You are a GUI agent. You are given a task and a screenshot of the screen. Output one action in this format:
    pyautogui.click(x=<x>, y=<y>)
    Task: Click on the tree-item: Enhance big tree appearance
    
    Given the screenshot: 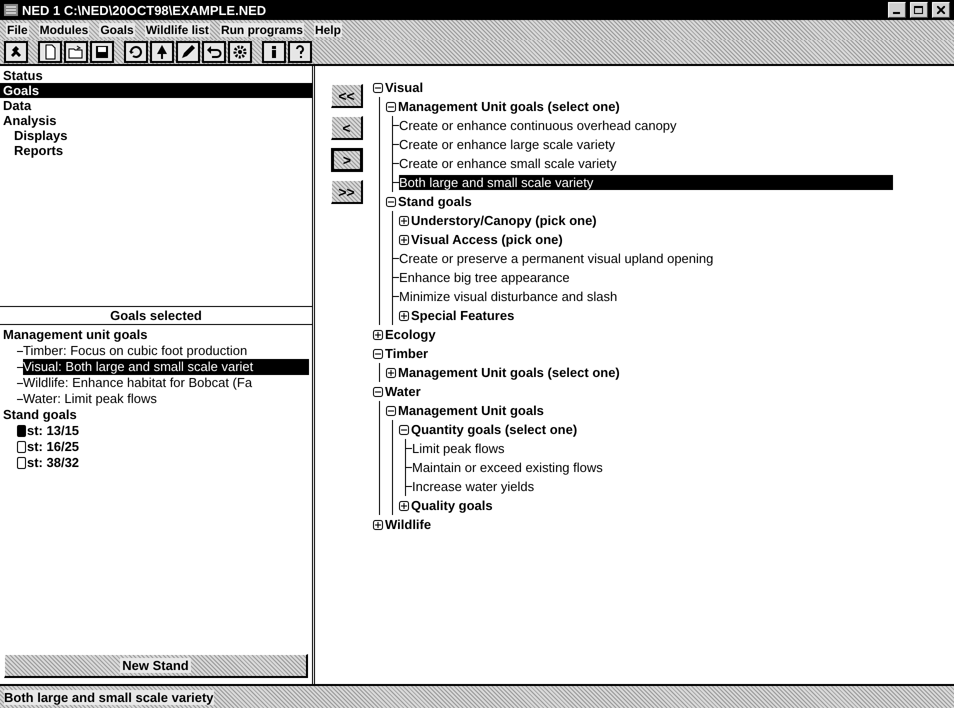 What is the action you would take?
    pyautogui.click(x=484, y=277)
    